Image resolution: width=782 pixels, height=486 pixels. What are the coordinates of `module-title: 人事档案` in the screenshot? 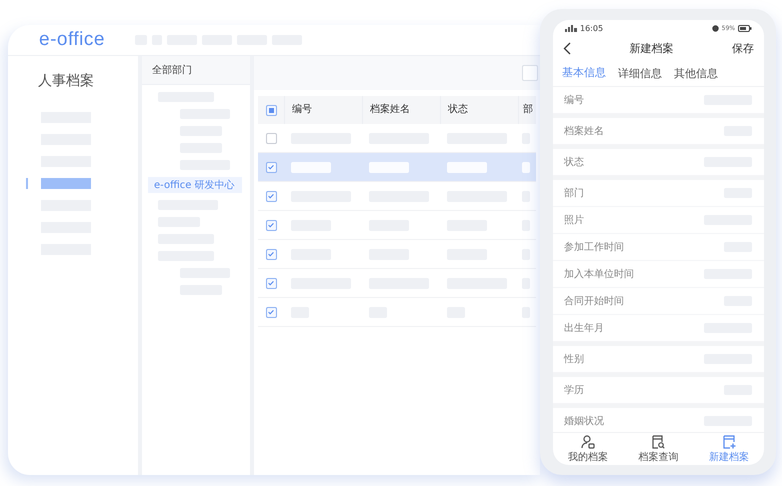 It's located at (66, 81).